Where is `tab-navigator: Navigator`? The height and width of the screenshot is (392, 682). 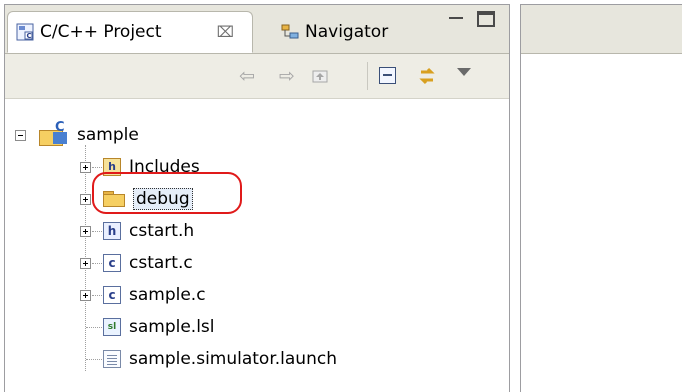 tab-navigator: Navigator is located at coordinates (354, 32).